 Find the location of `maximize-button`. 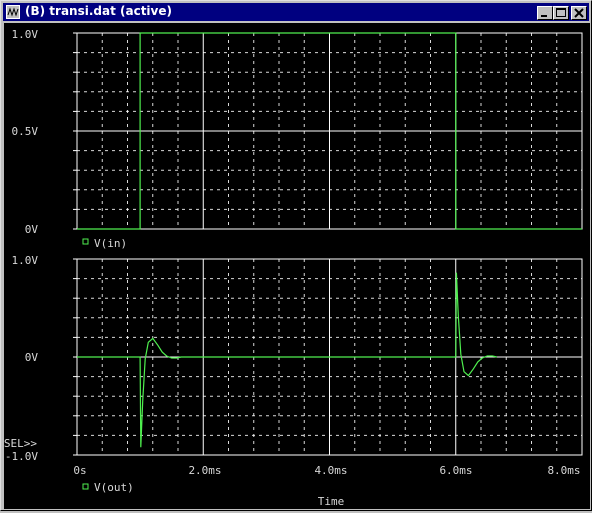

maximize-button is located at coordinates (561, 13).